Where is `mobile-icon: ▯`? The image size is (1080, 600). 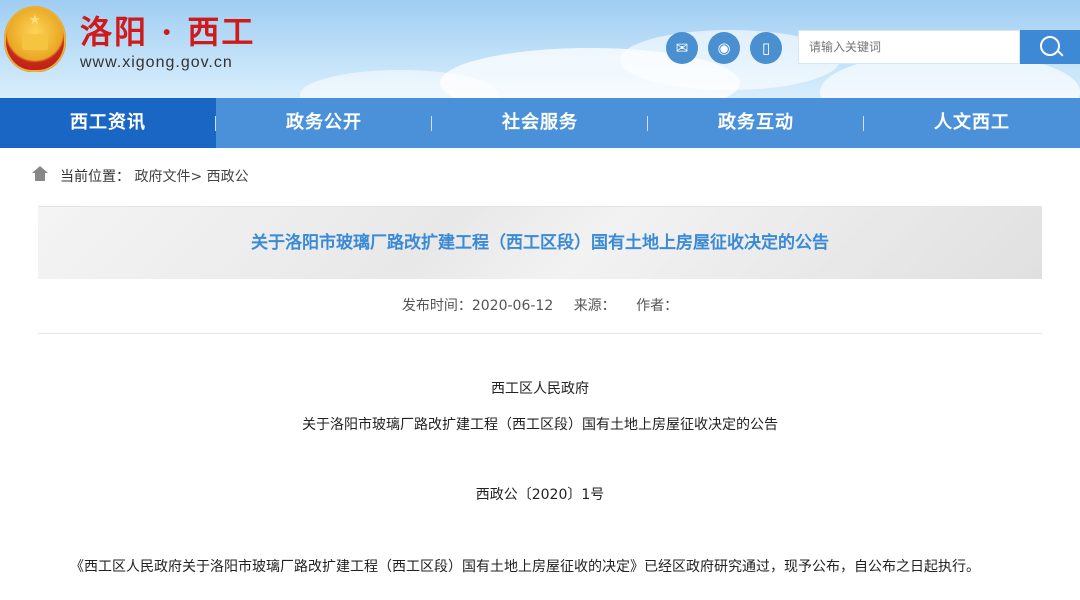 mobile-icon: ▯ is located at coordinates (766, 48).